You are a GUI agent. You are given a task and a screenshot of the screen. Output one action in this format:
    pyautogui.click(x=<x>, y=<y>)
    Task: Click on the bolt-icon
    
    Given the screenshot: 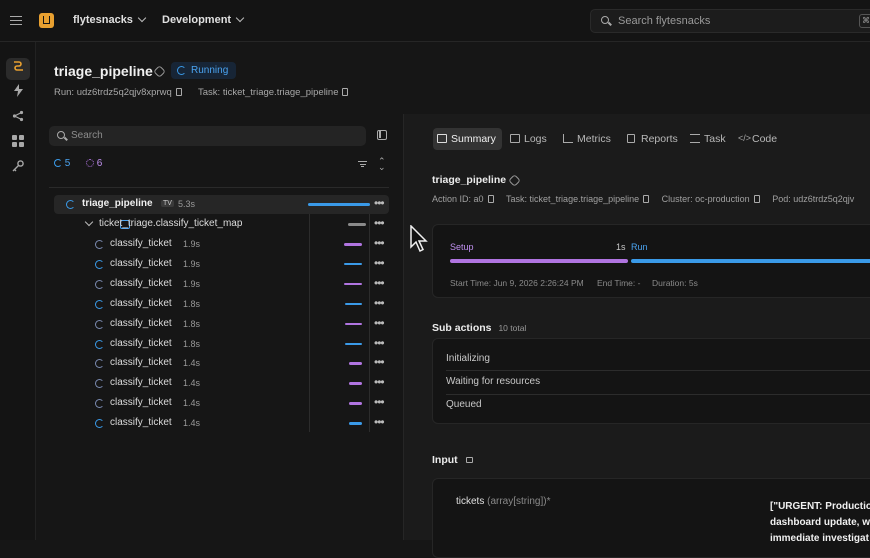 What is the action you would take?
    pyautogui.click(x=18, y=93)
    